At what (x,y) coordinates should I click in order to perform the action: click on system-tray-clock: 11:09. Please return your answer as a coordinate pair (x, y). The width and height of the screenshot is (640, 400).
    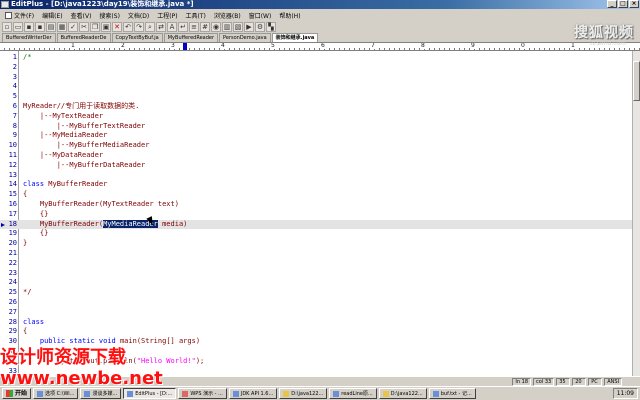
    Looking at the image, I should click on (625, 393).